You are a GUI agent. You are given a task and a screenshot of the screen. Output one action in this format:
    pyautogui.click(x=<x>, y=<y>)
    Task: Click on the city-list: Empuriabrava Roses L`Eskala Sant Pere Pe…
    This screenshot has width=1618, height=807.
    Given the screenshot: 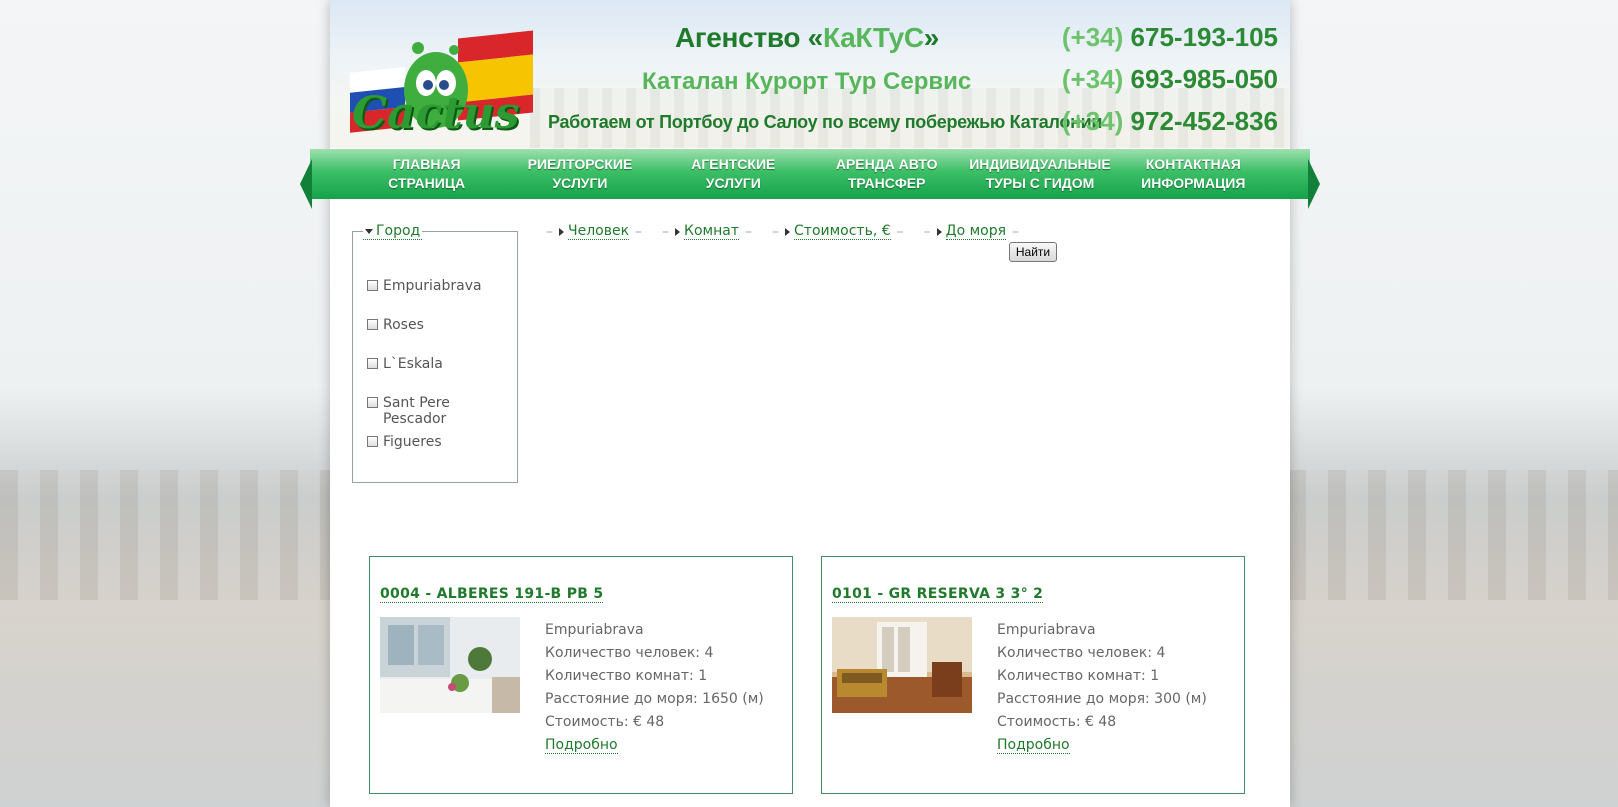 What is the action you would take?
    pyautogui.click(x=442, y=375)
    